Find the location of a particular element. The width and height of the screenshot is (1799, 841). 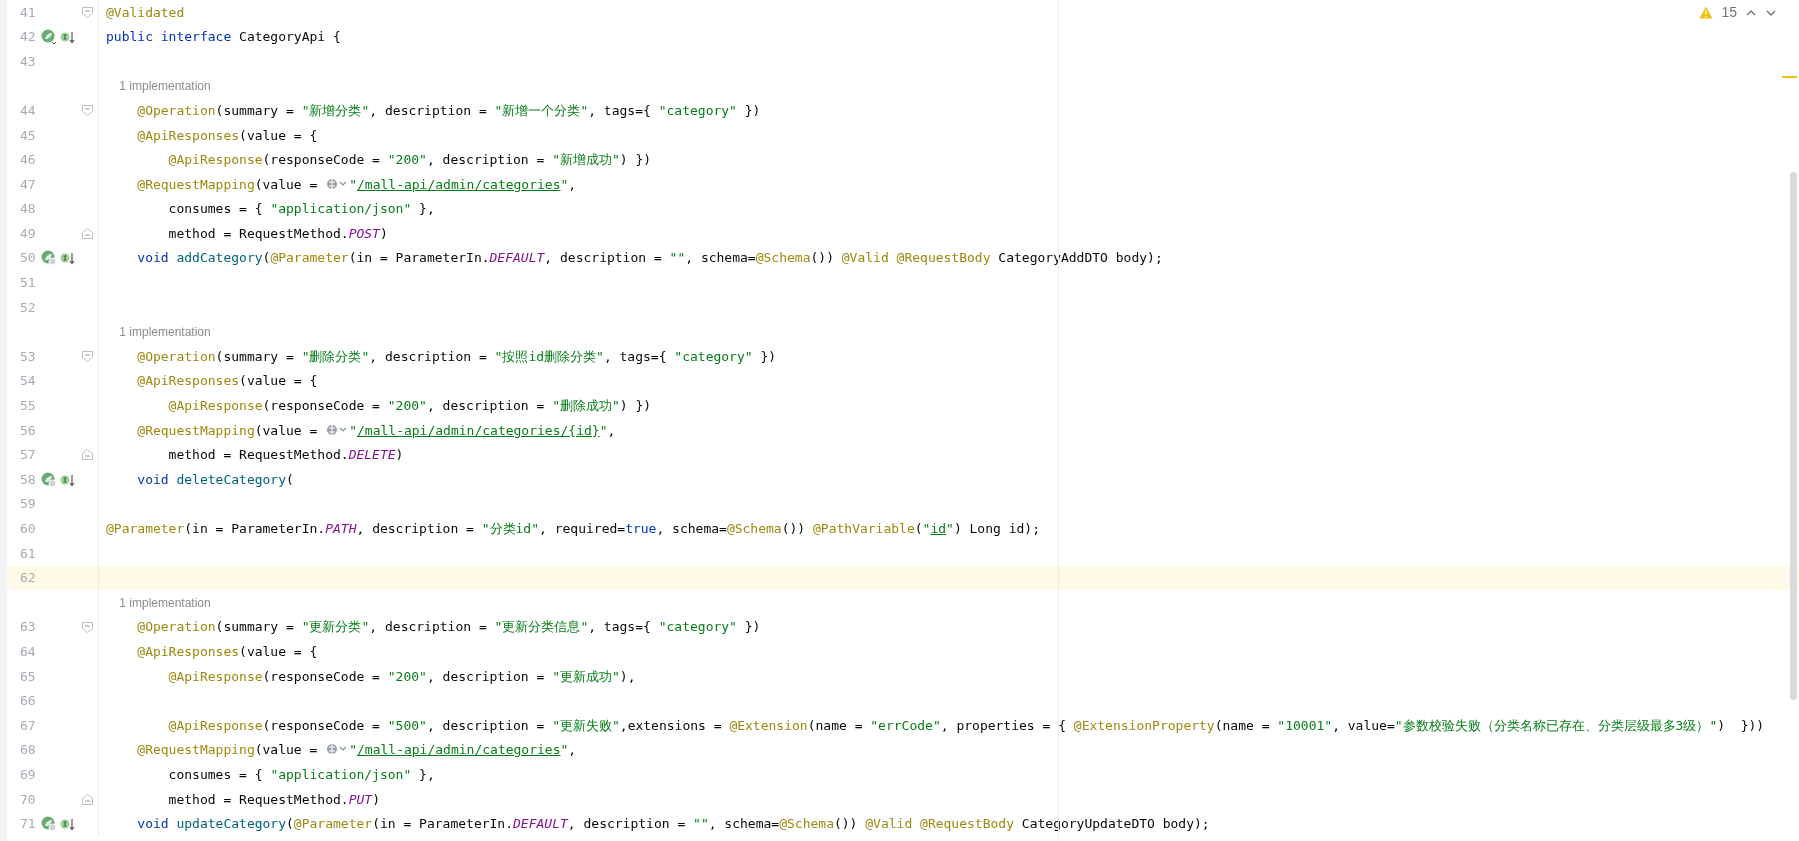

line-number: 71 is located at coordinates (28, 824).